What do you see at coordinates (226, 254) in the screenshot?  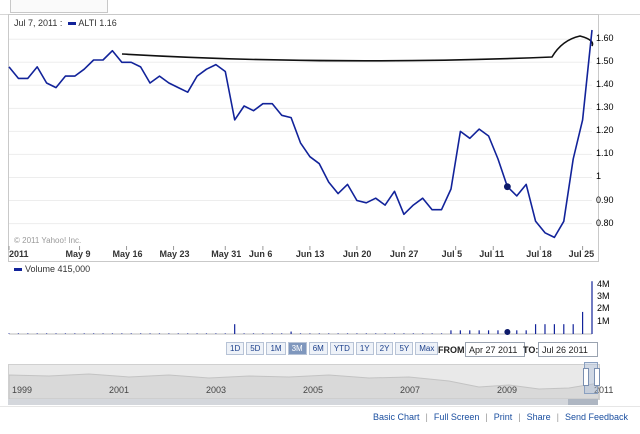 I see `x-tick-label: May 31` at bounding box center [226, 254].